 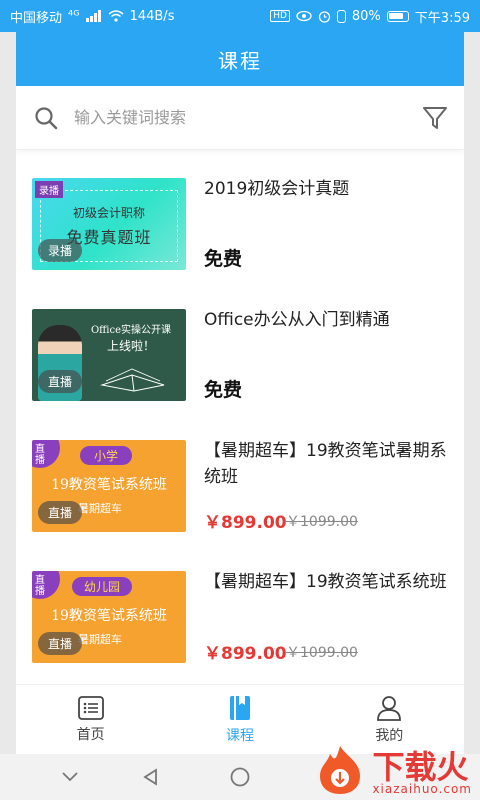 What do you see at coordinates (74, 16) in the screenshot?
I see `signal-indicator: ⁴ᴳ` at bounding box center [74, 16].